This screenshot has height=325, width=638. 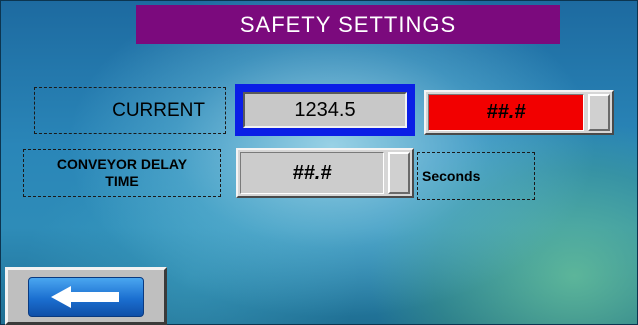 I want to click on conveyor-delay-label: CONVEYOR DELAY TIME, so click(x=122, y=173).